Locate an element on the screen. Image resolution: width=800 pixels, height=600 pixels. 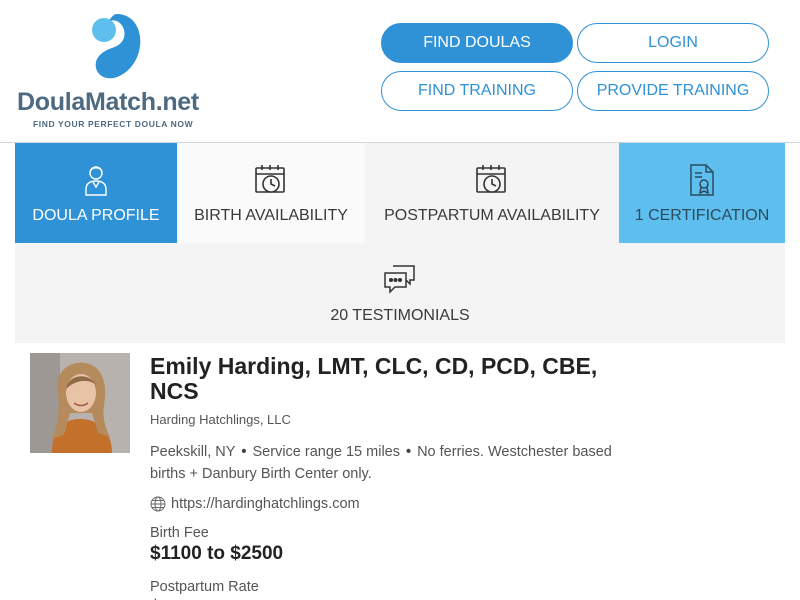
logo-word-match: Match is located at coordinates (120, 102).